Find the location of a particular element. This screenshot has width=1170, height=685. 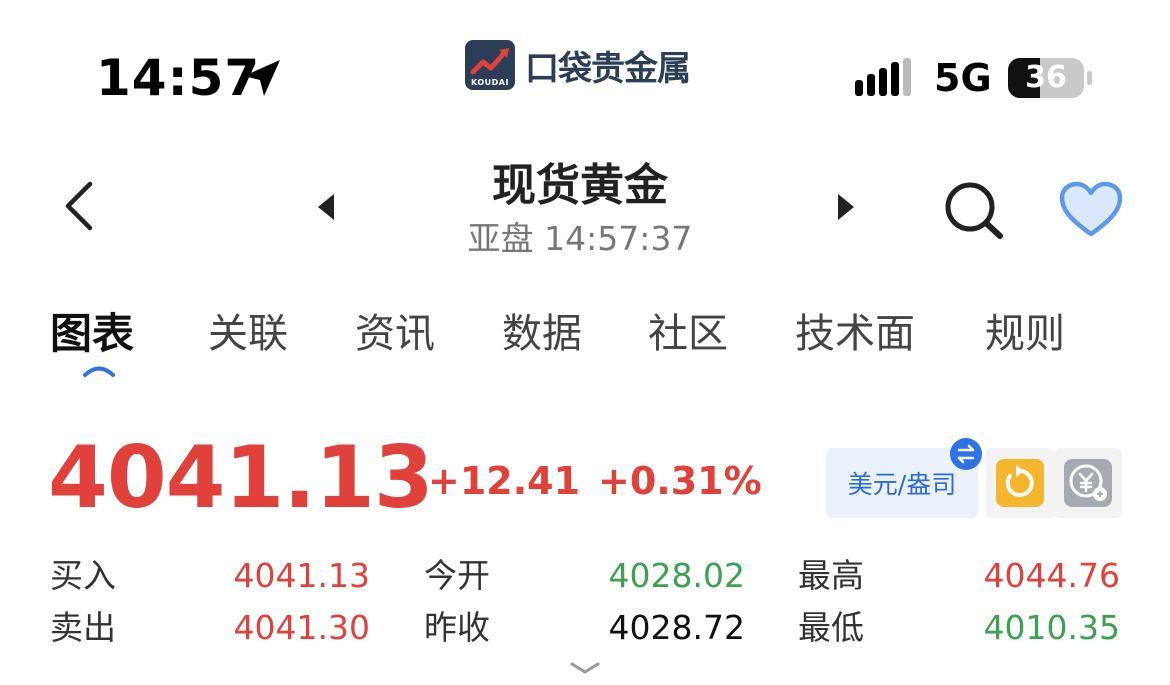

active-tab-indicator is located at coordinates (99, 371).